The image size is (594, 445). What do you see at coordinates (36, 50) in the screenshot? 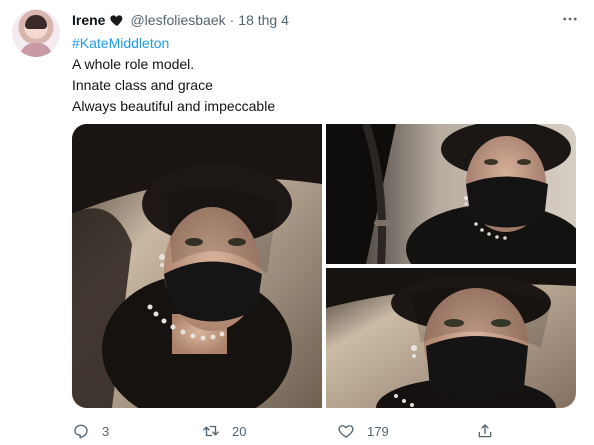
I see `avatar-shirt` at bounding box center [36, 50].